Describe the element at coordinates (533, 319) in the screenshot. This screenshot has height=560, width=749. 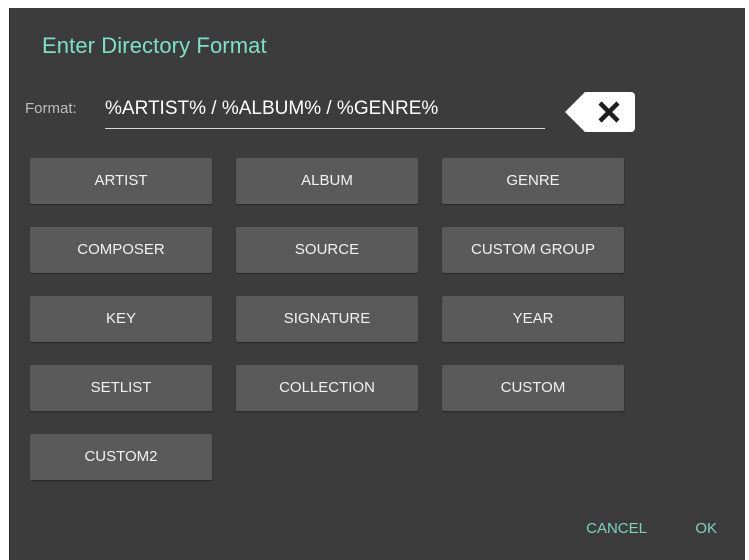
I see `token-year-button: YEAR` at that location.